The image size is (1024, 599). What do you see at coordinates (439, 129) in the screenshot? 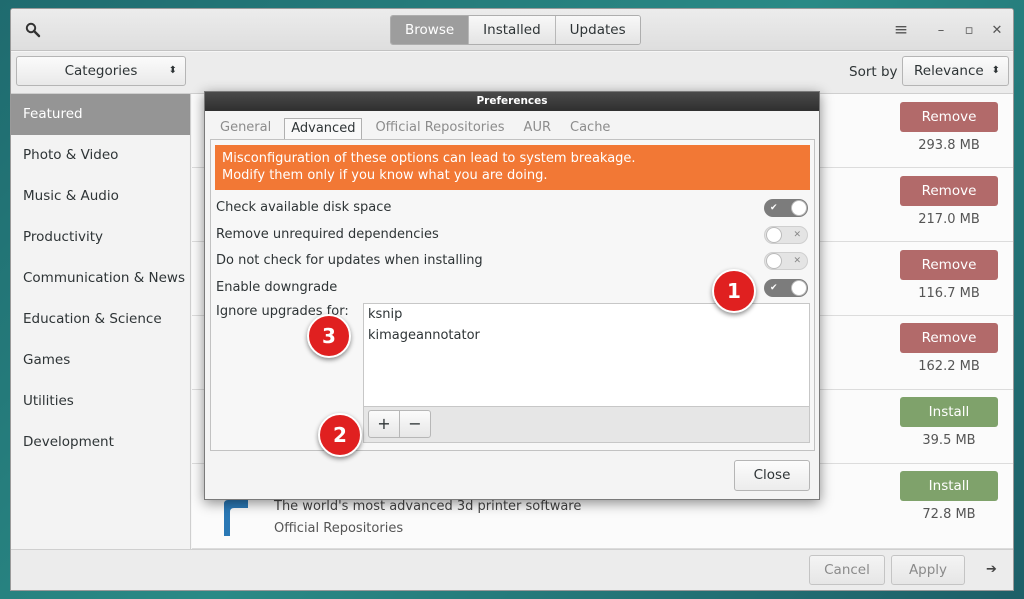
I see `tab-official-repositories: Official Repositories` at bounding box center [439, 129].